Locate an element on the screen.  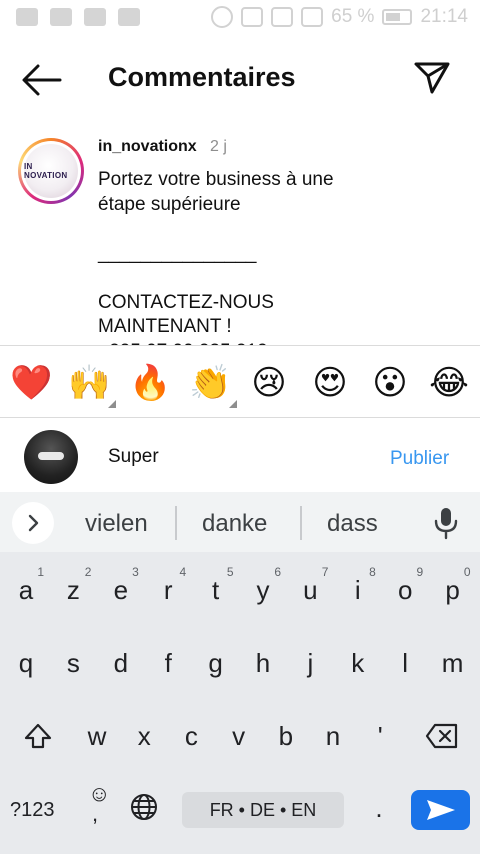
expand-toolbar-button is located at coordinates (33, 523).